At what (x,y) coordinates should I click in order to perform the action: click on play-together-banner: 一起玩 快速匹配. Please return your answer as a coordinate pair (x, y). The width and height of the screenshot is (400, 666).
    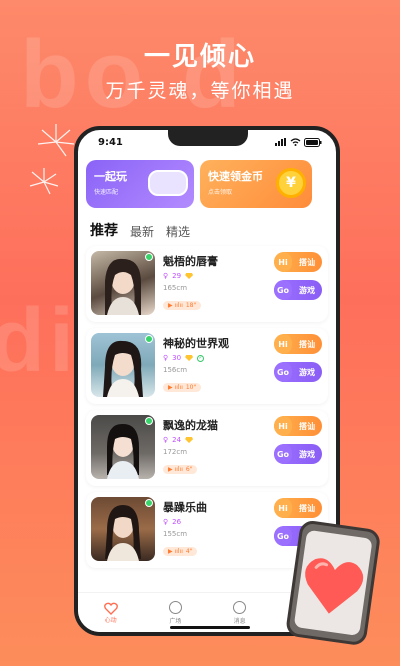
    Looking at the image, I should click on (140, 184).